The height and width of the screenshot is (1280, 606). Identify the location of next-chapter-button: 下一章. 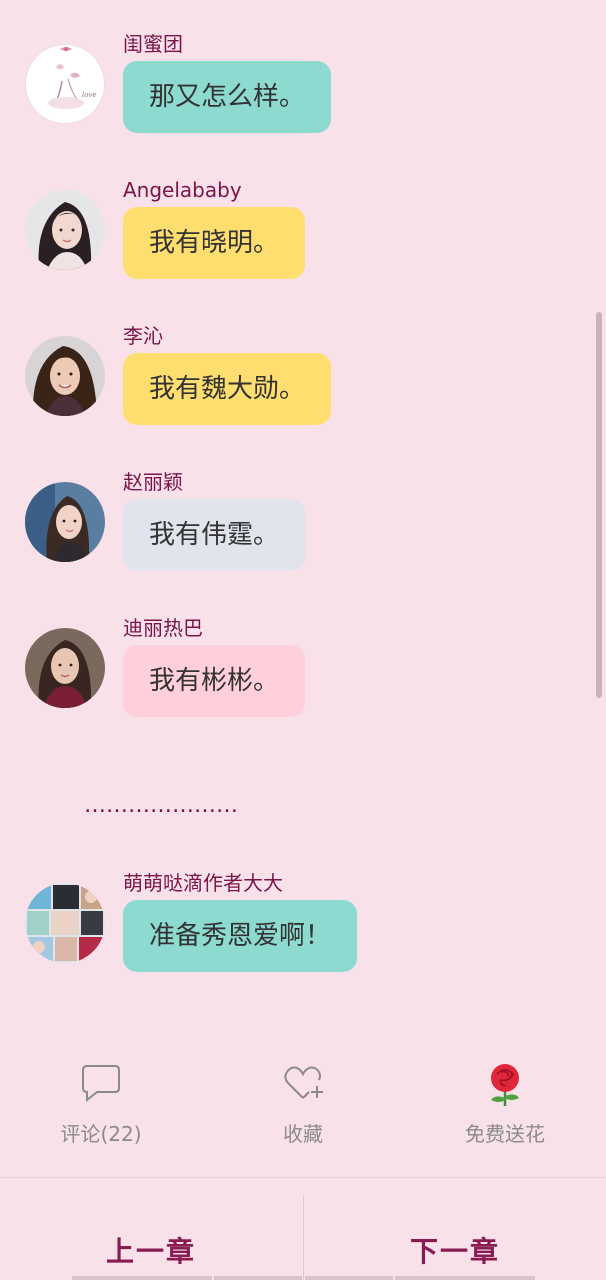
(455, 1250).